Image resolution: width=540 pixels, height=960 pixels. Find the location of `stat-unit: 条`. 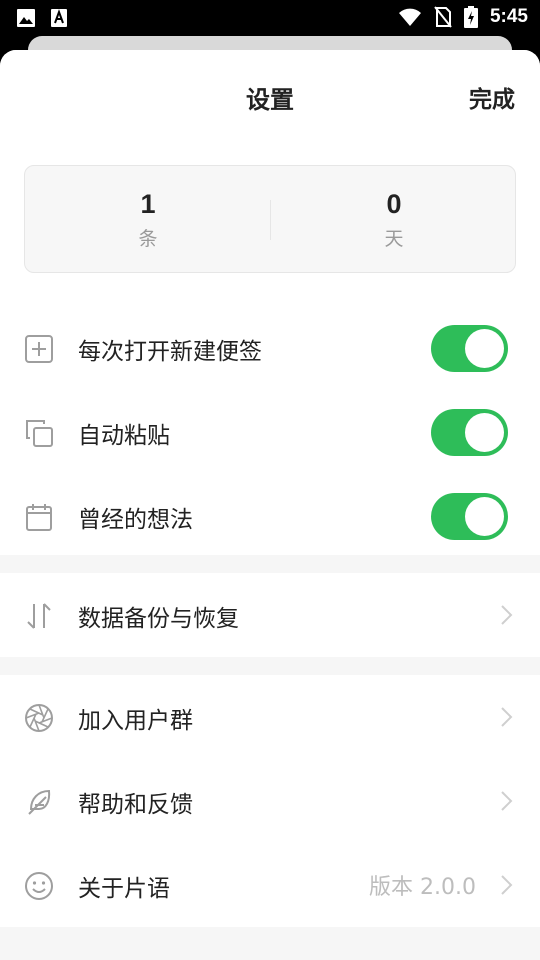

stat-unit: 条 is located at coordinates (148, 239).